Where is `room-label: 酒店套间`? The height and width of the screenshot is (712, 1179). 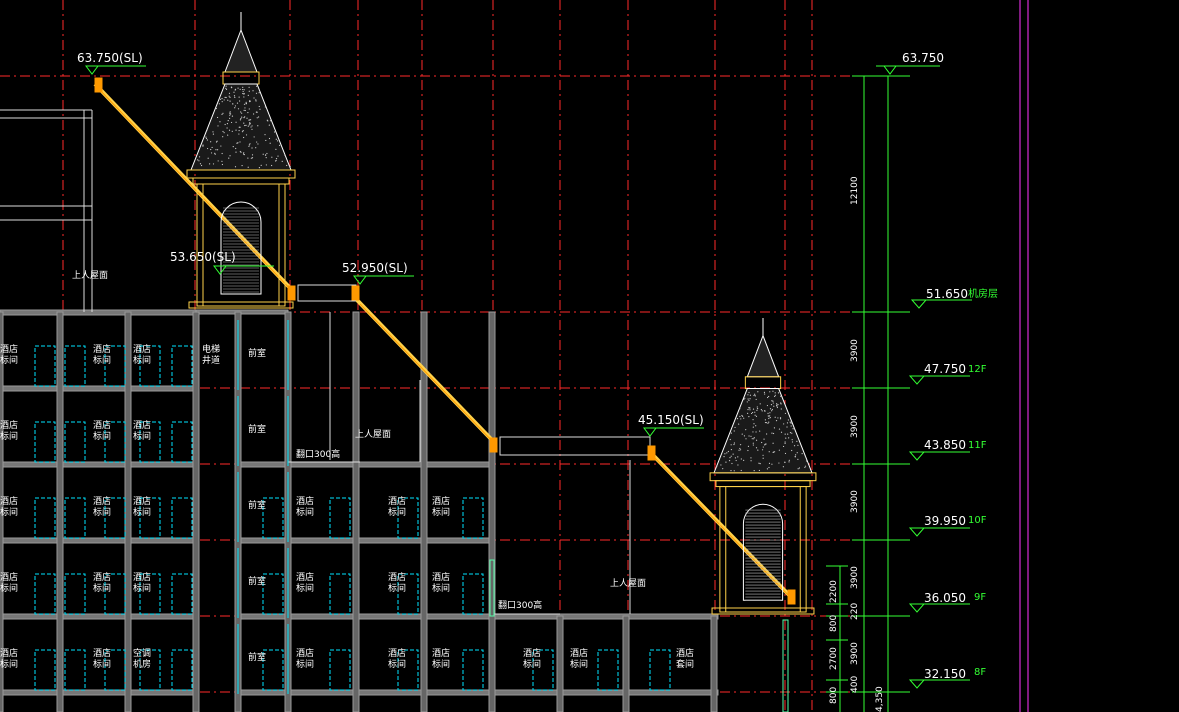
room-label: 酒店套间 is located at coordinates (685, 658).